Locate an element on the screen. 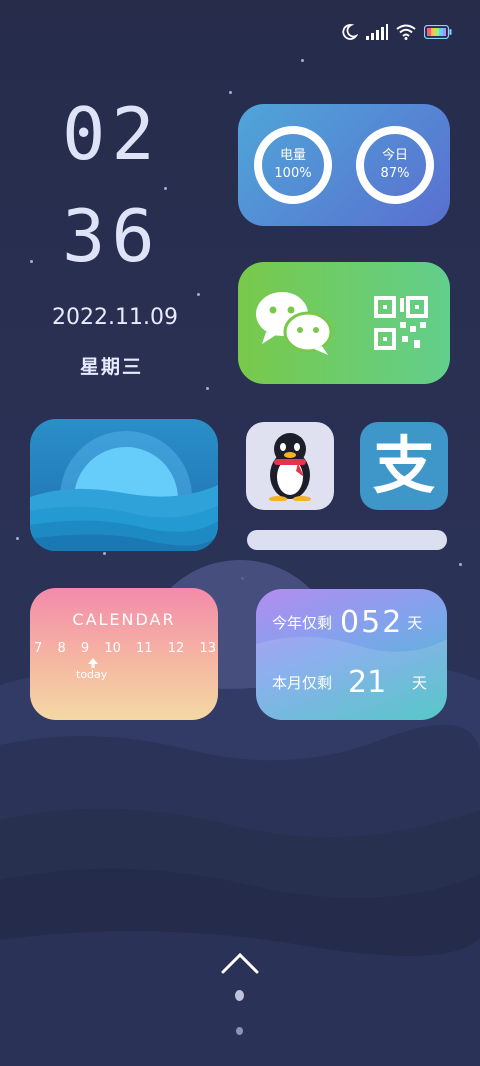  year-remaining-value: 052 is located at coordinates (372, 622).